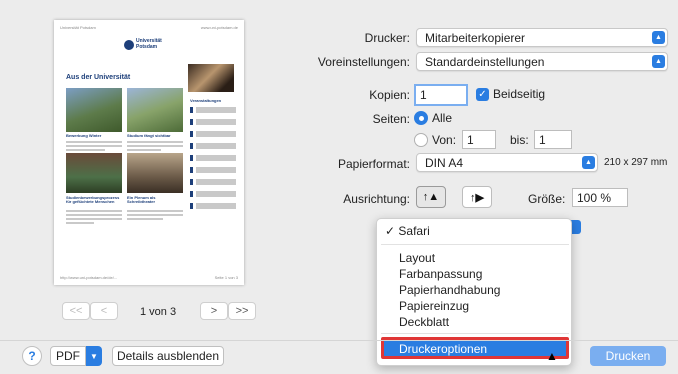 The image size is (678, 374). Describe the element at coordinates (206, 100) in the screenshot. I see `events-title: Veranstaltungen` at that location.